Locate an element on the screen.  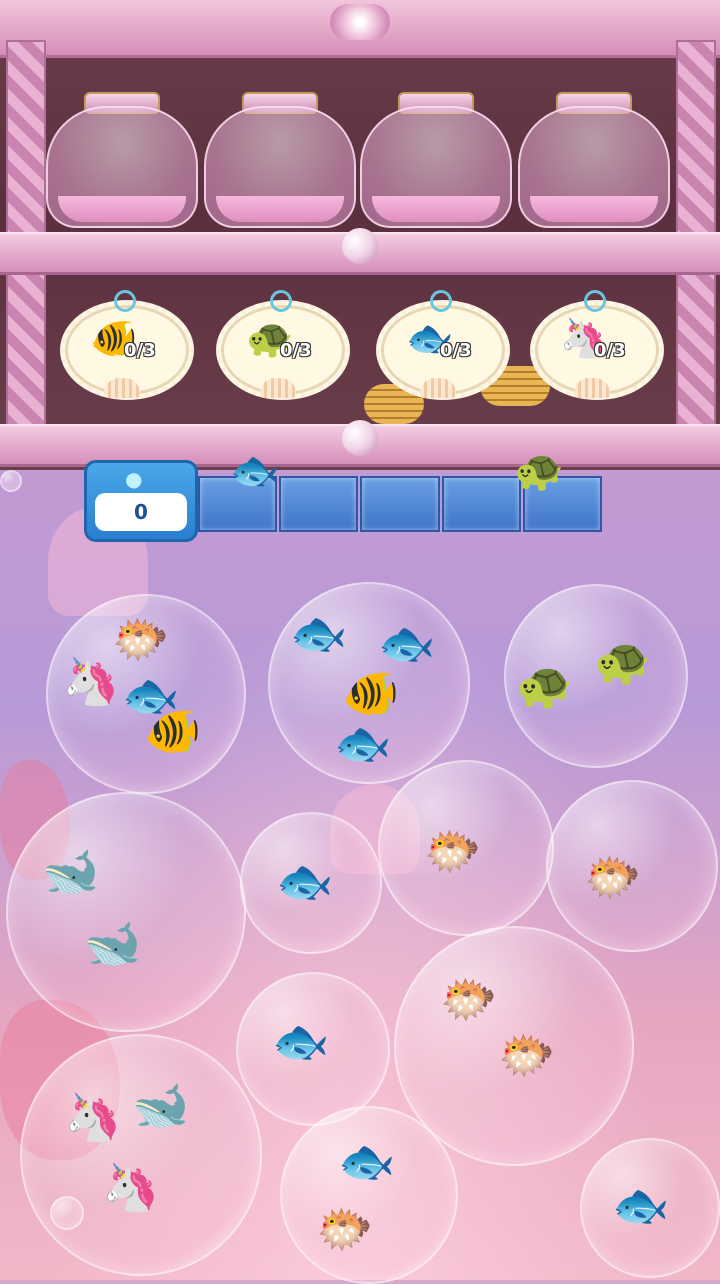
cabinet-crown is located at coordinates (360, 29).